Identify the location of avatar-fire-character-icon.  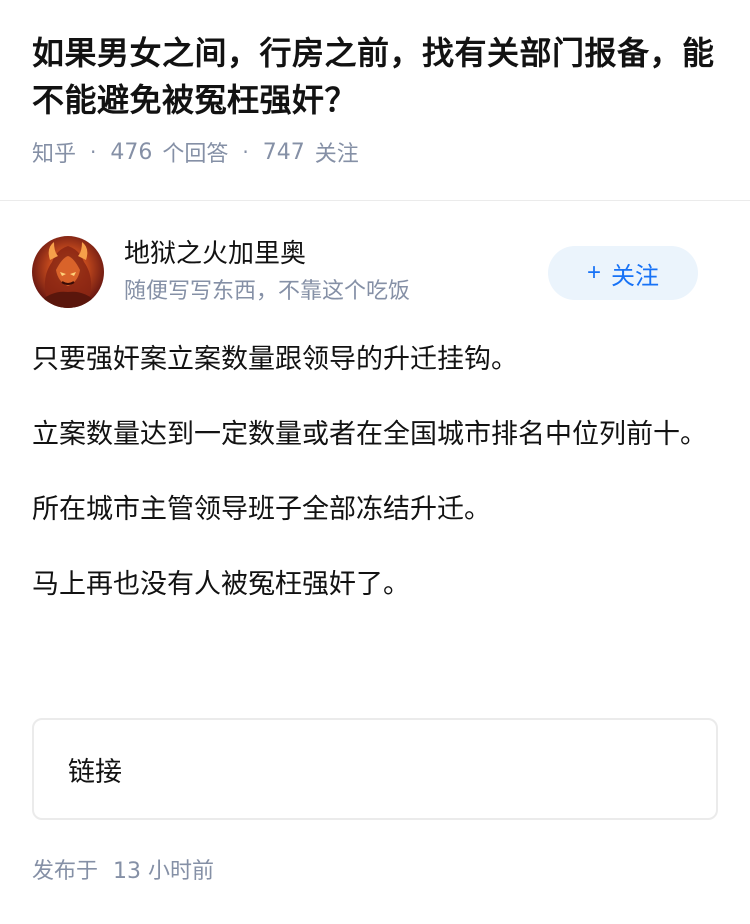
(68, 275).